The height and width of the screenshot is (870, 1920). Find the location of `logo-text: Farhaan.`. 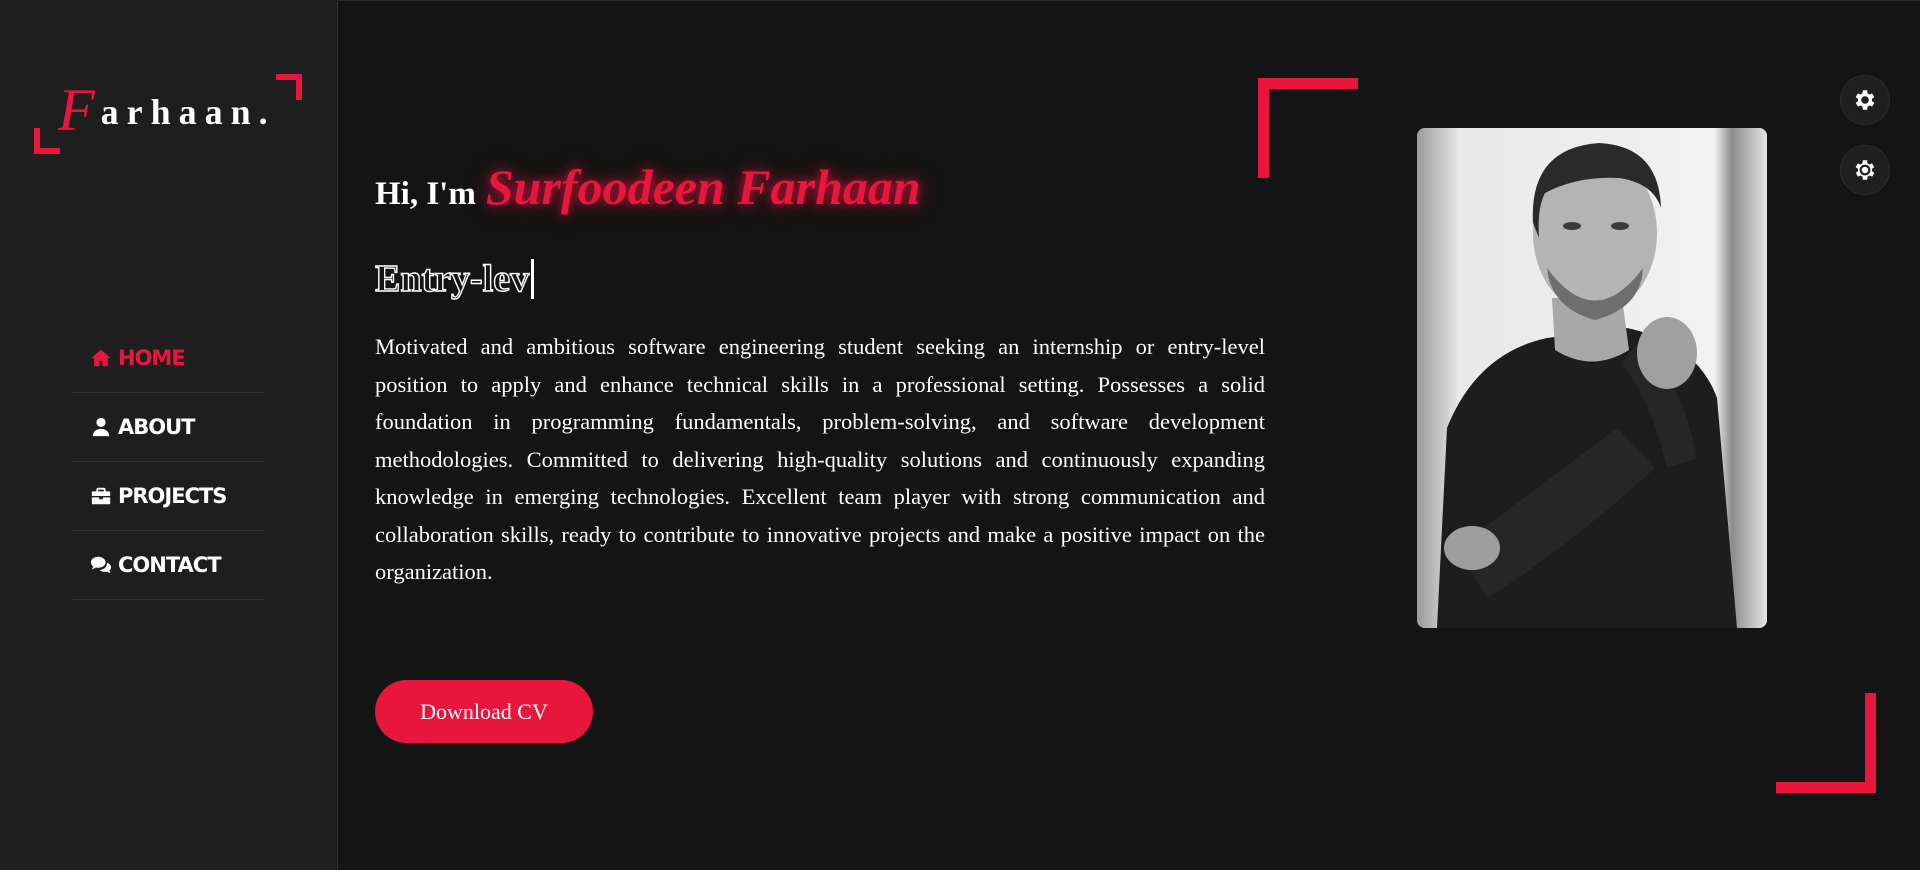

logo-text: Farhaan. is located at coordinates (167, 110).